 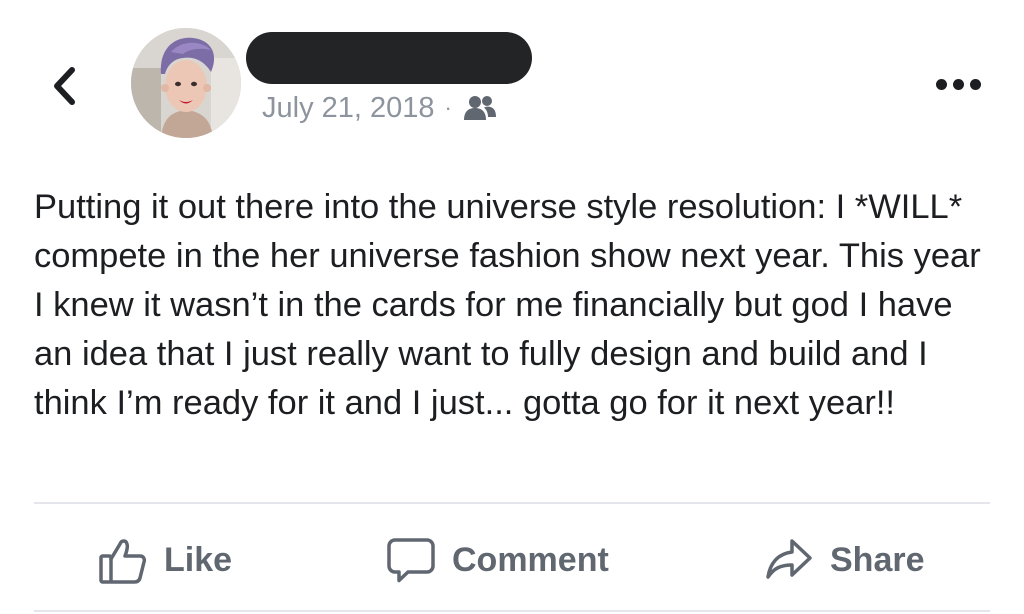 I want to click on comment-button: Comment, so click(x=497, y=560).